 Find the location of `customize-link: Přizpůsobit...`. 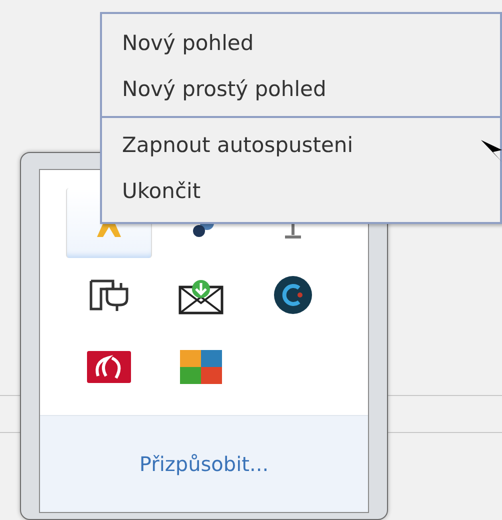

customize-link: Přizpůsobit... is located at coordinates (204, 464).